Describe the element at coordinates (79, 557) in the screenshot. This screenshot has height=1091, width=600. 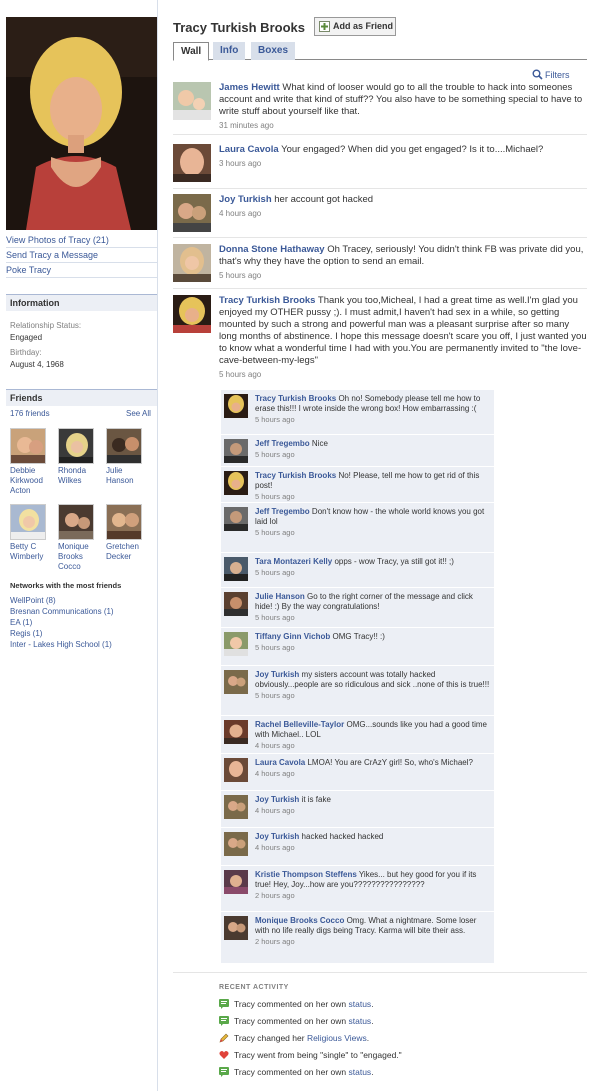
I see `friend-name: Monique Brooks Cocco` at that location.